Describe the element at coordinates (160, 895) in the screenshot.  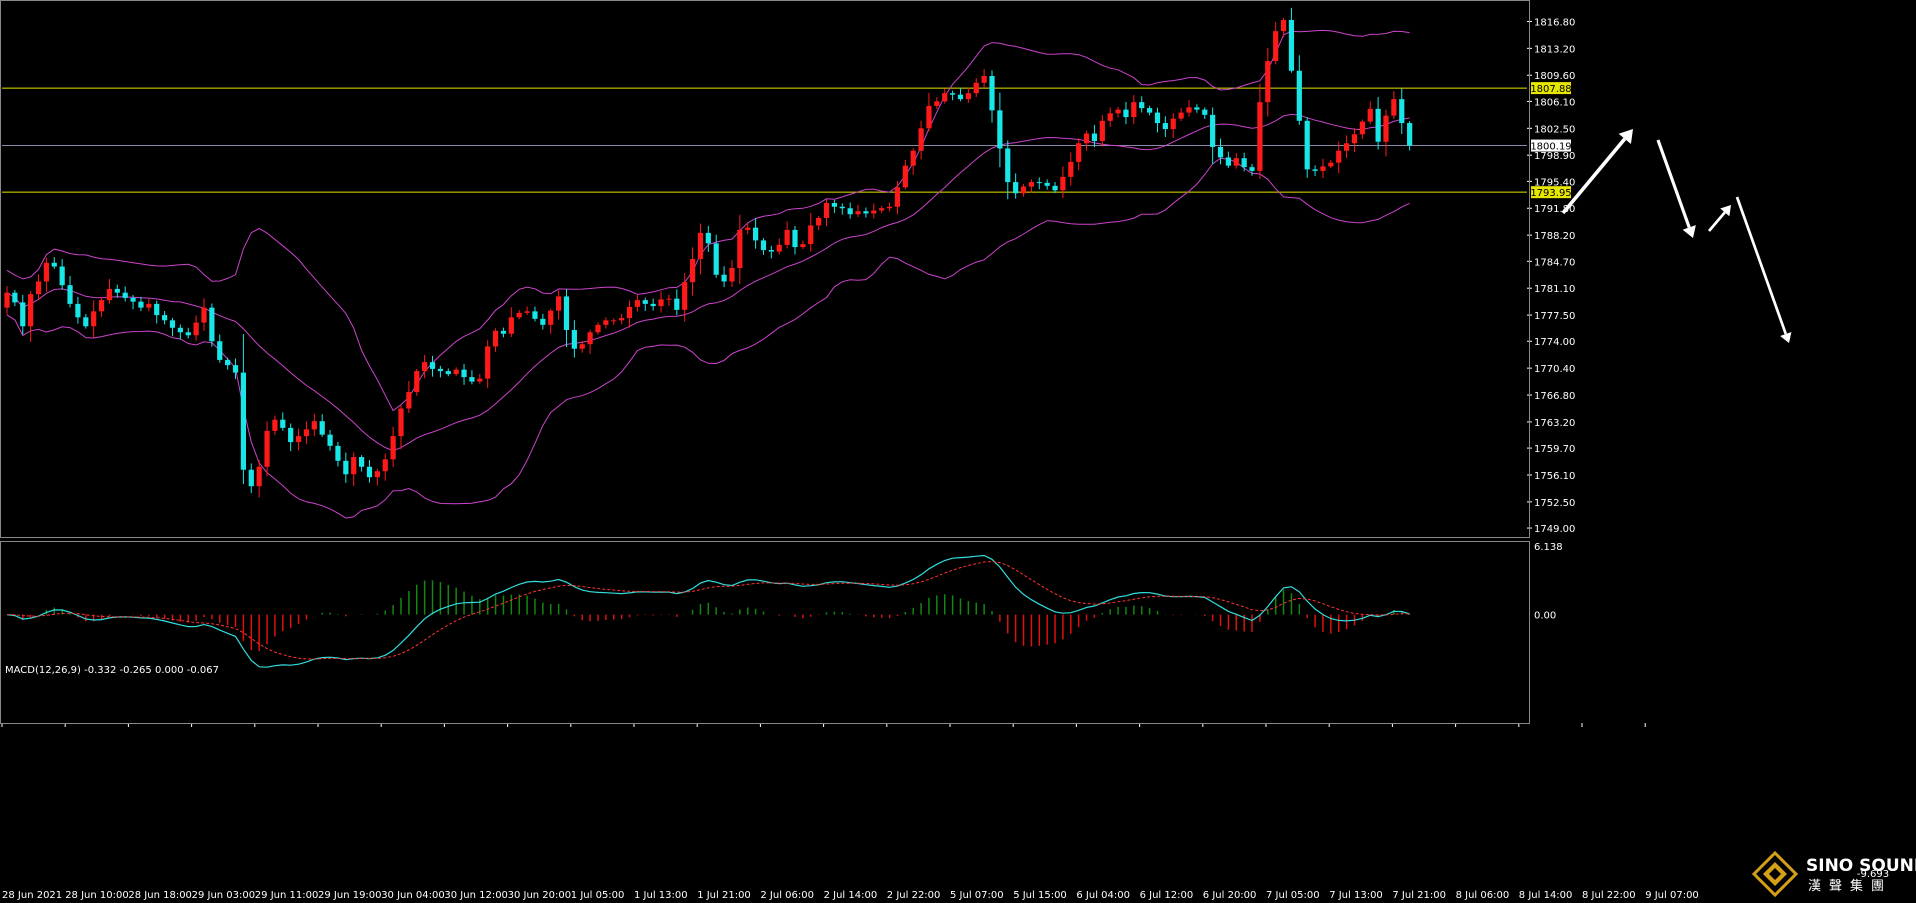
I see `time-tick-label: 28 Jun 18:00` at that location.